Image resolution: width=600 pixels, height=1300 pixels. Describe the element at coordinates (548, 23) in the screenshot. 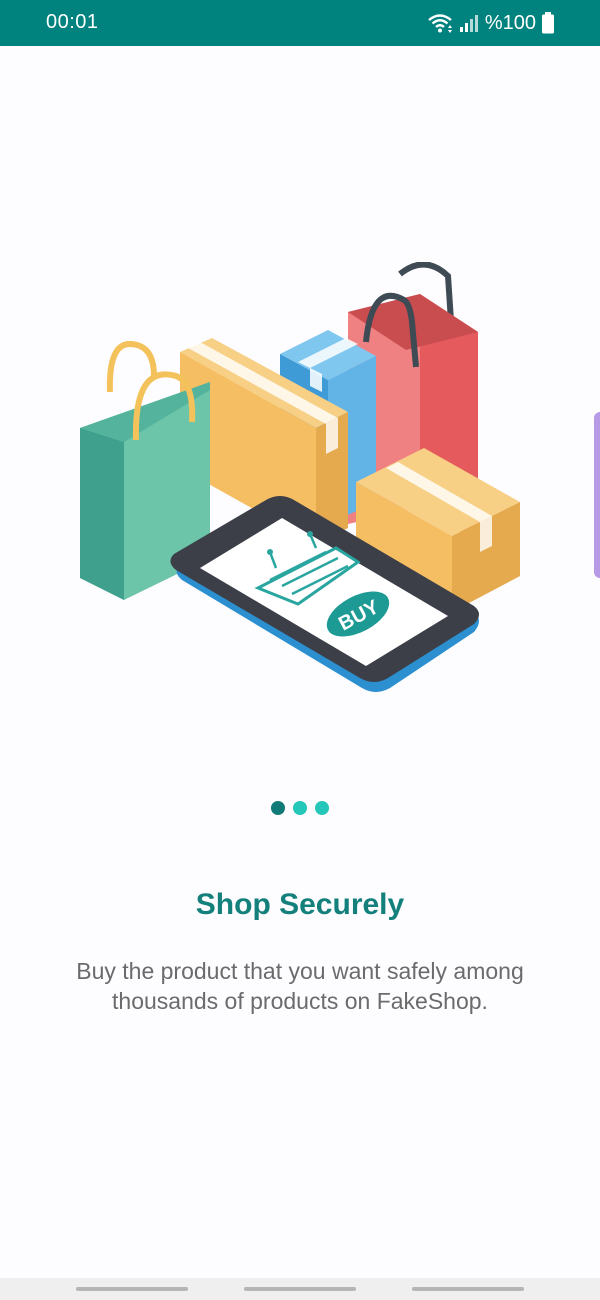

I see `battery-icon` at that location.